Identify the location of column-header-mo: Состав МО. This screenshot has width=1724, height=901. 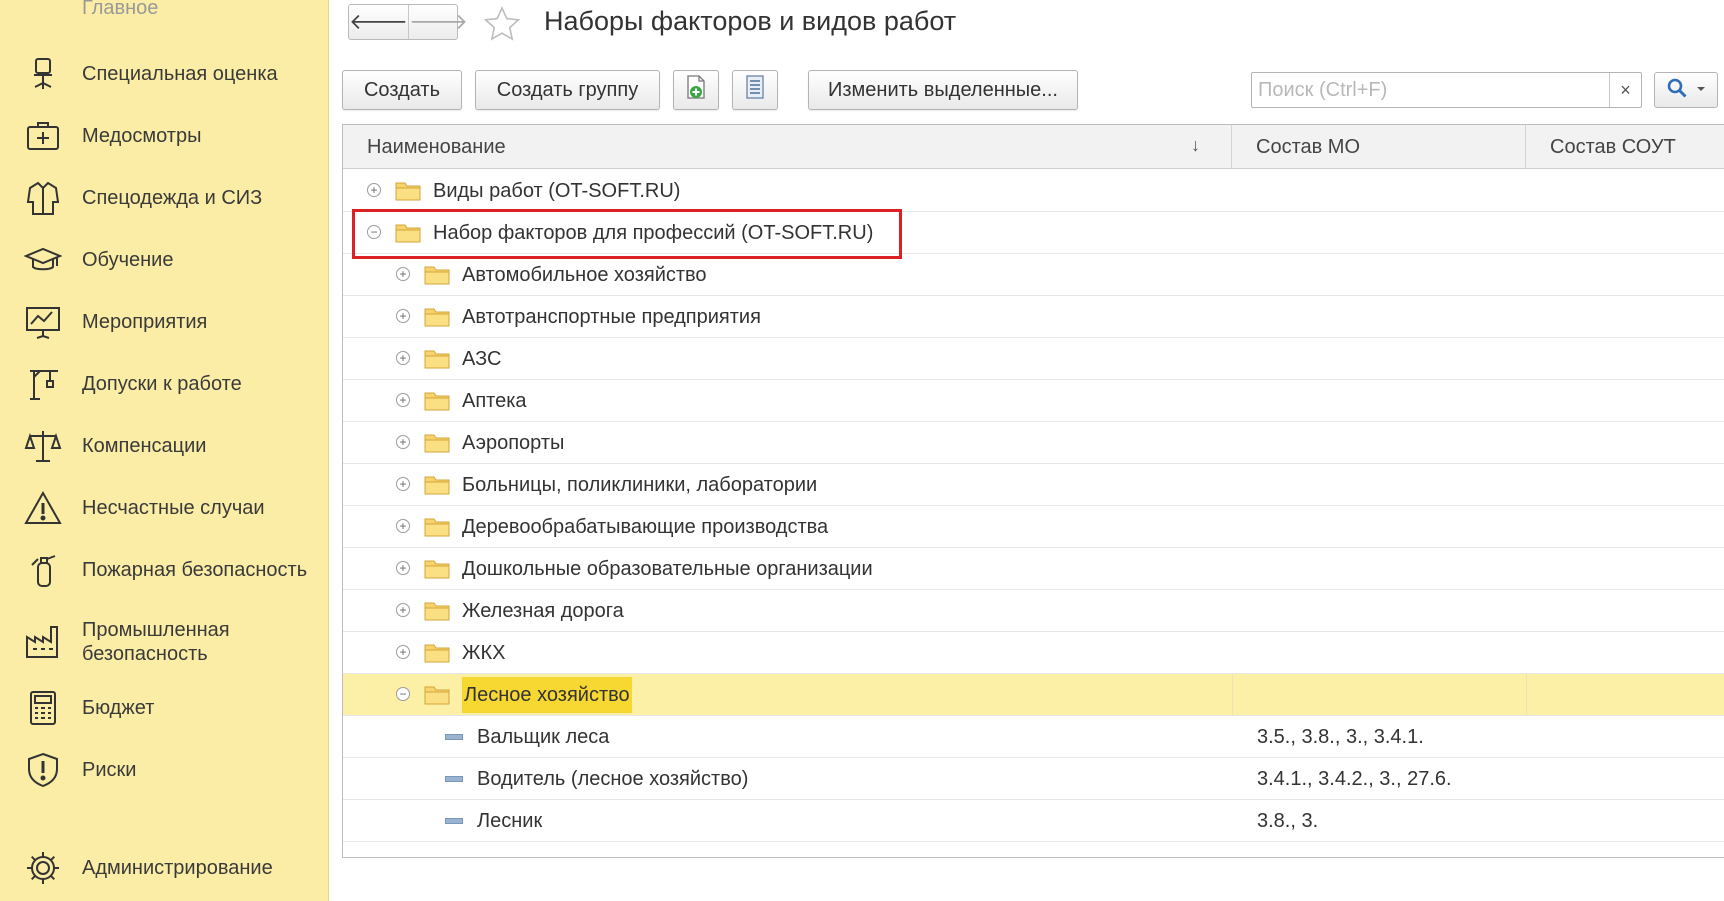
(1379, 147).